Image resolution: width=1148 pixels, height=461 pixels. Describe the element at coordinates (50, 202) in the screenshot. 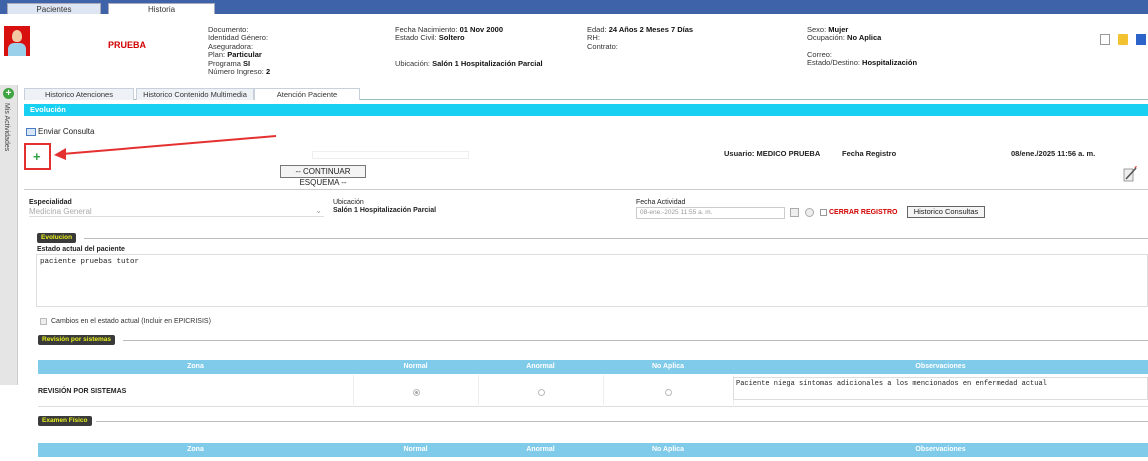

I see `especialidad-label: Especialidad` at that location.